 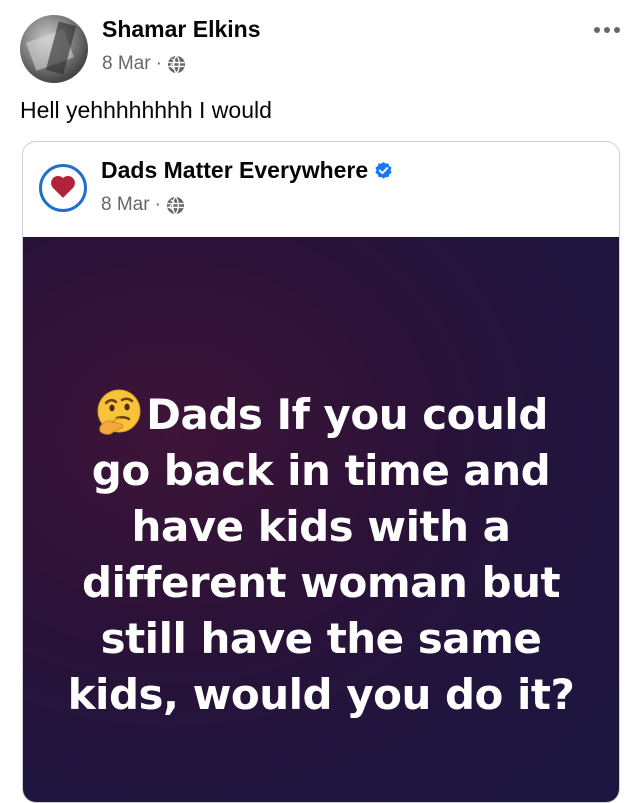 I want to click on heart-icon, so click(x=63, y=188).